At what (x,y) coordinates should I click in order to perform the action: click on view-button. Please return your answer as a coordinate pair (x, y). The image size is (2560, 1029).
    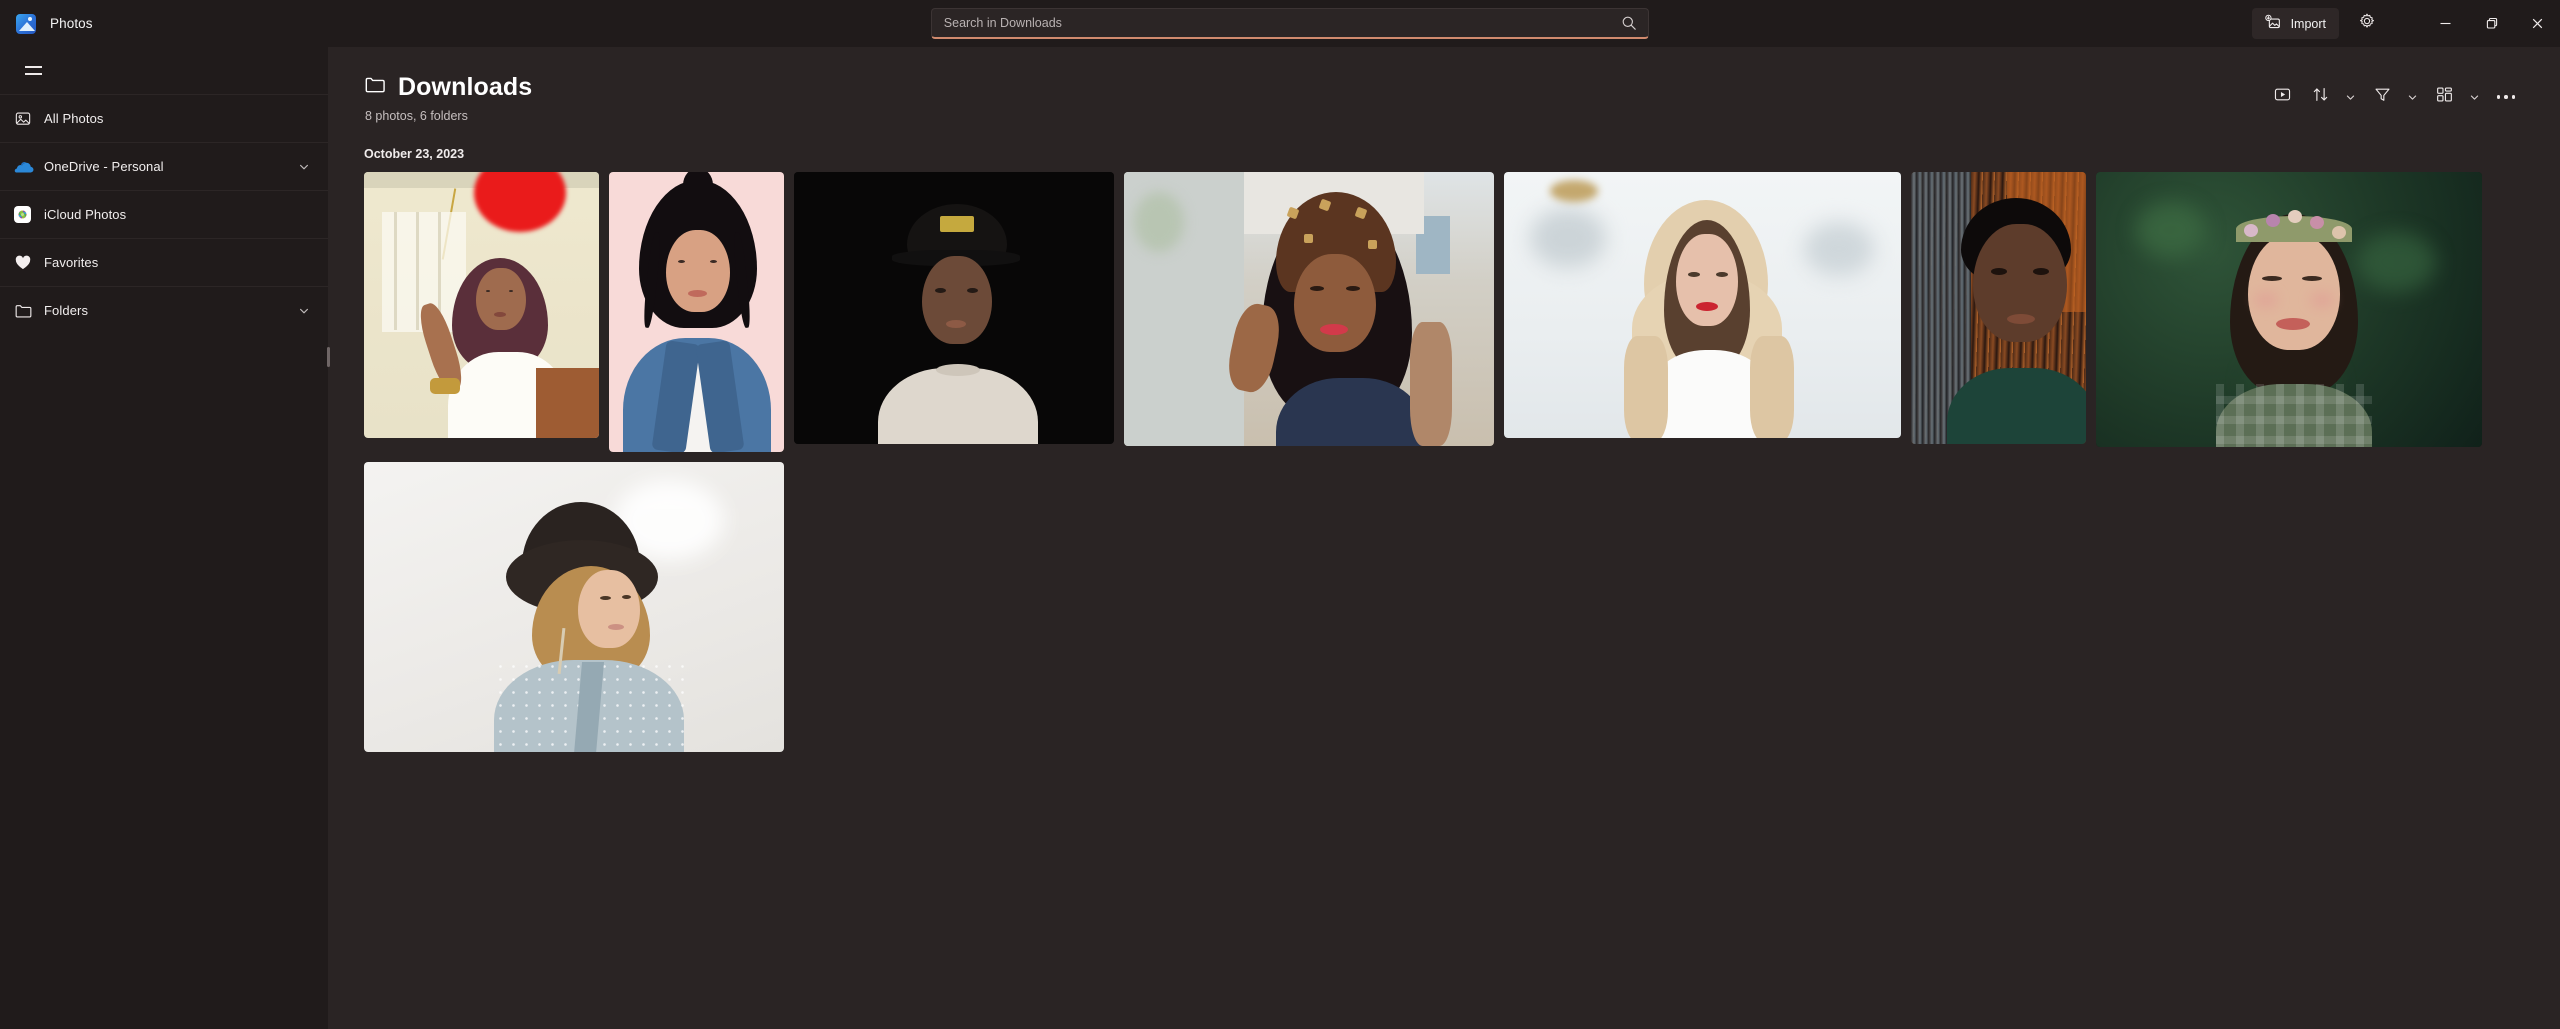
    Looking at the image, I should click on (2444, 97).